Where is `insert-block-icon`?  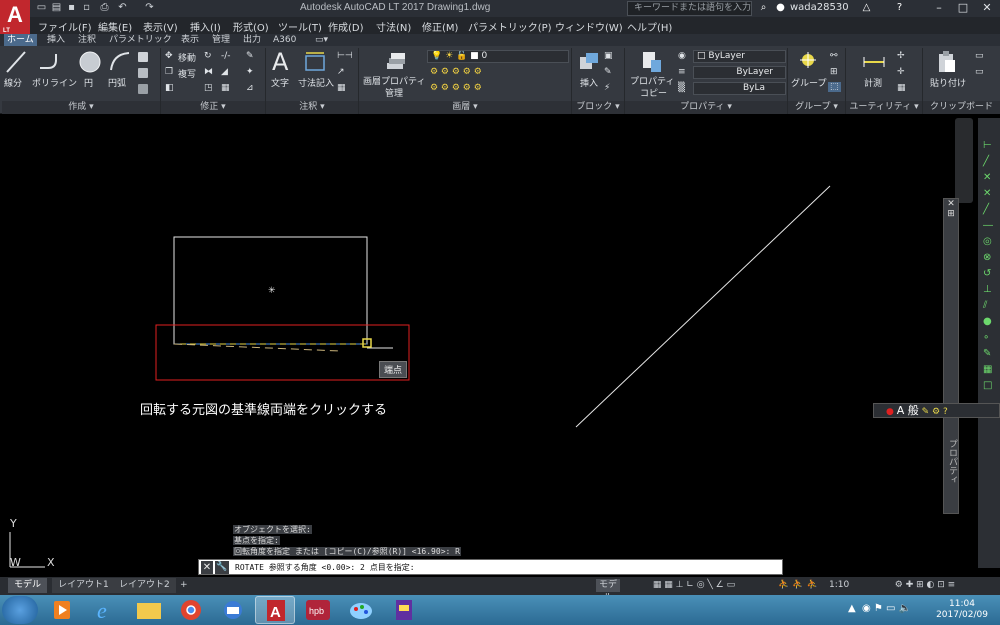 insert-block-icon is located at coordinates (589, 62).